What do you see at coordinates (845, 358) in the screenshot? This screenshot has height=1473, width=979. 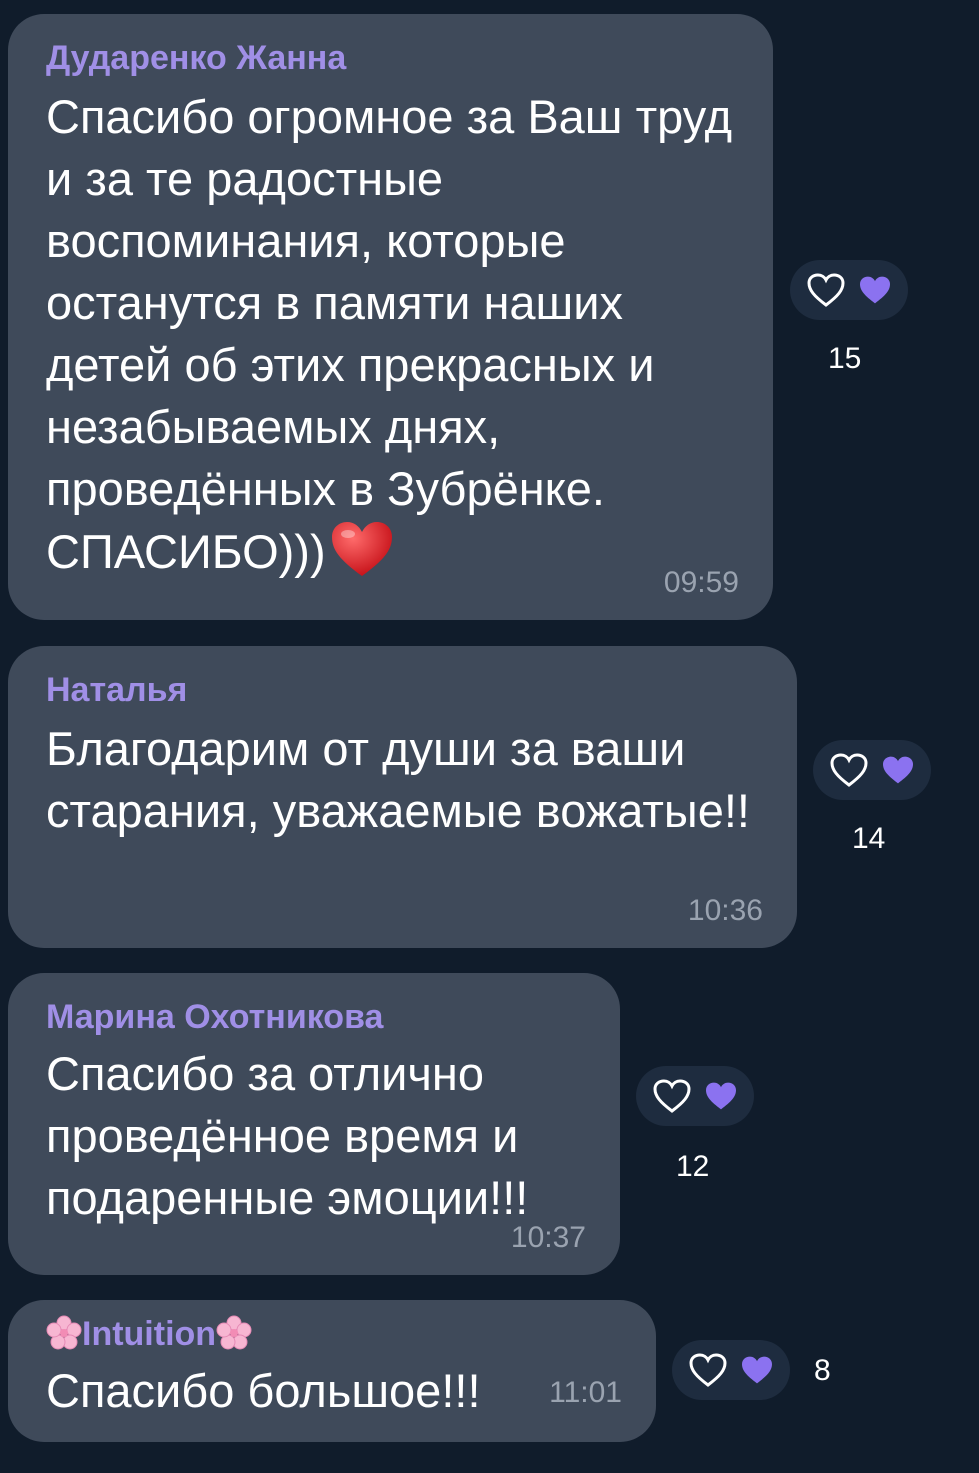 I see `reaction-count: 15` at bounding box center [845, 358].